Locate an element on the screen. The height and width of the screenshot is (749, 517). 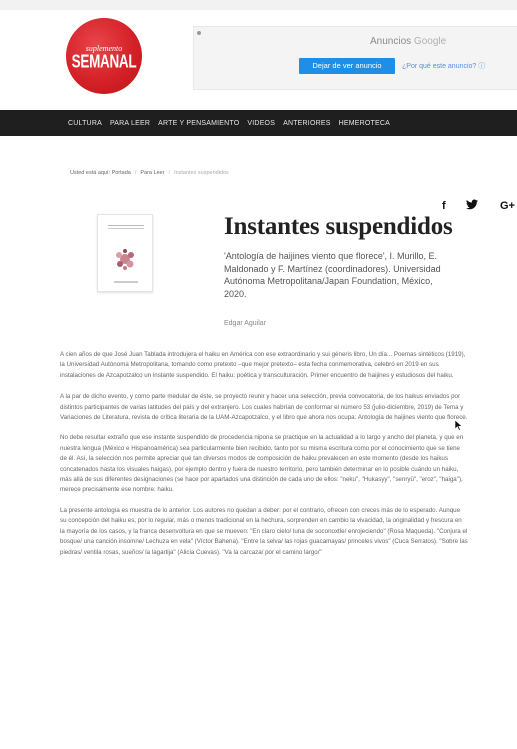
nav-item-para-leer: PARA LEER is located at coordinates (130, 123).